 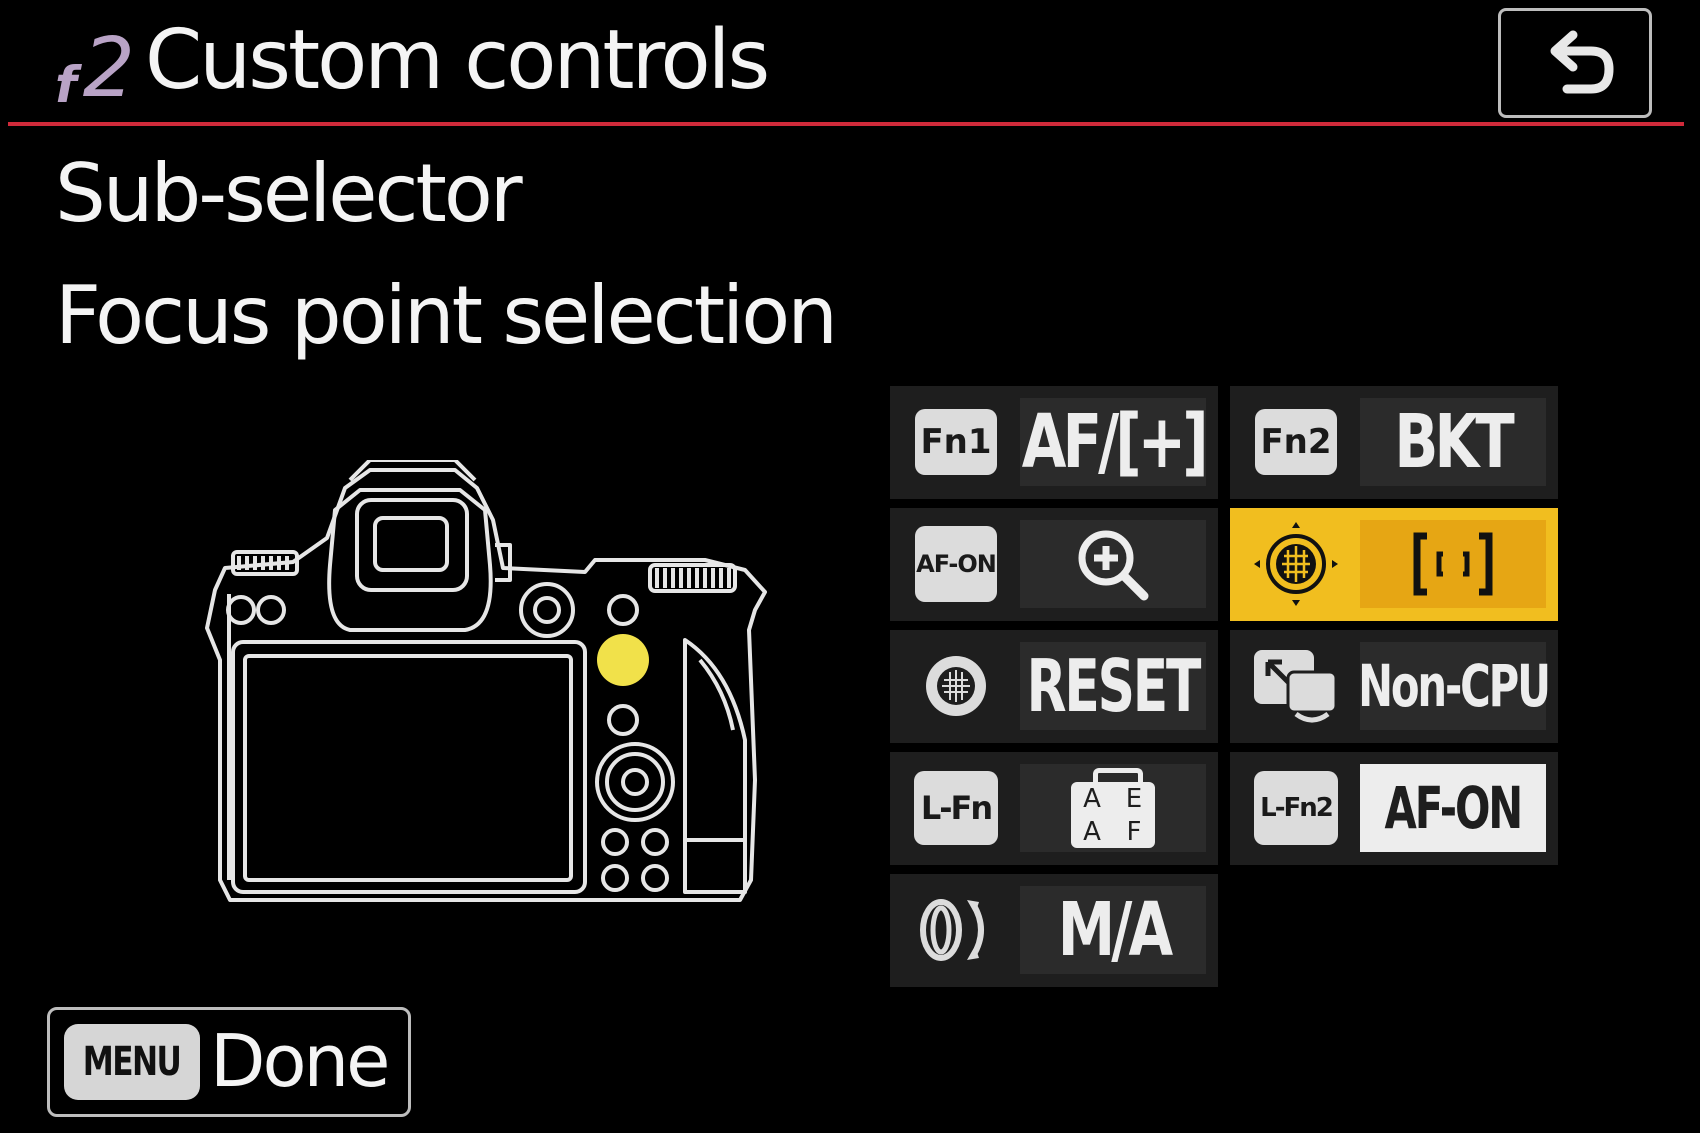 I want to click on tile-af-on: AF-ON, so click(x=1054, y=564).